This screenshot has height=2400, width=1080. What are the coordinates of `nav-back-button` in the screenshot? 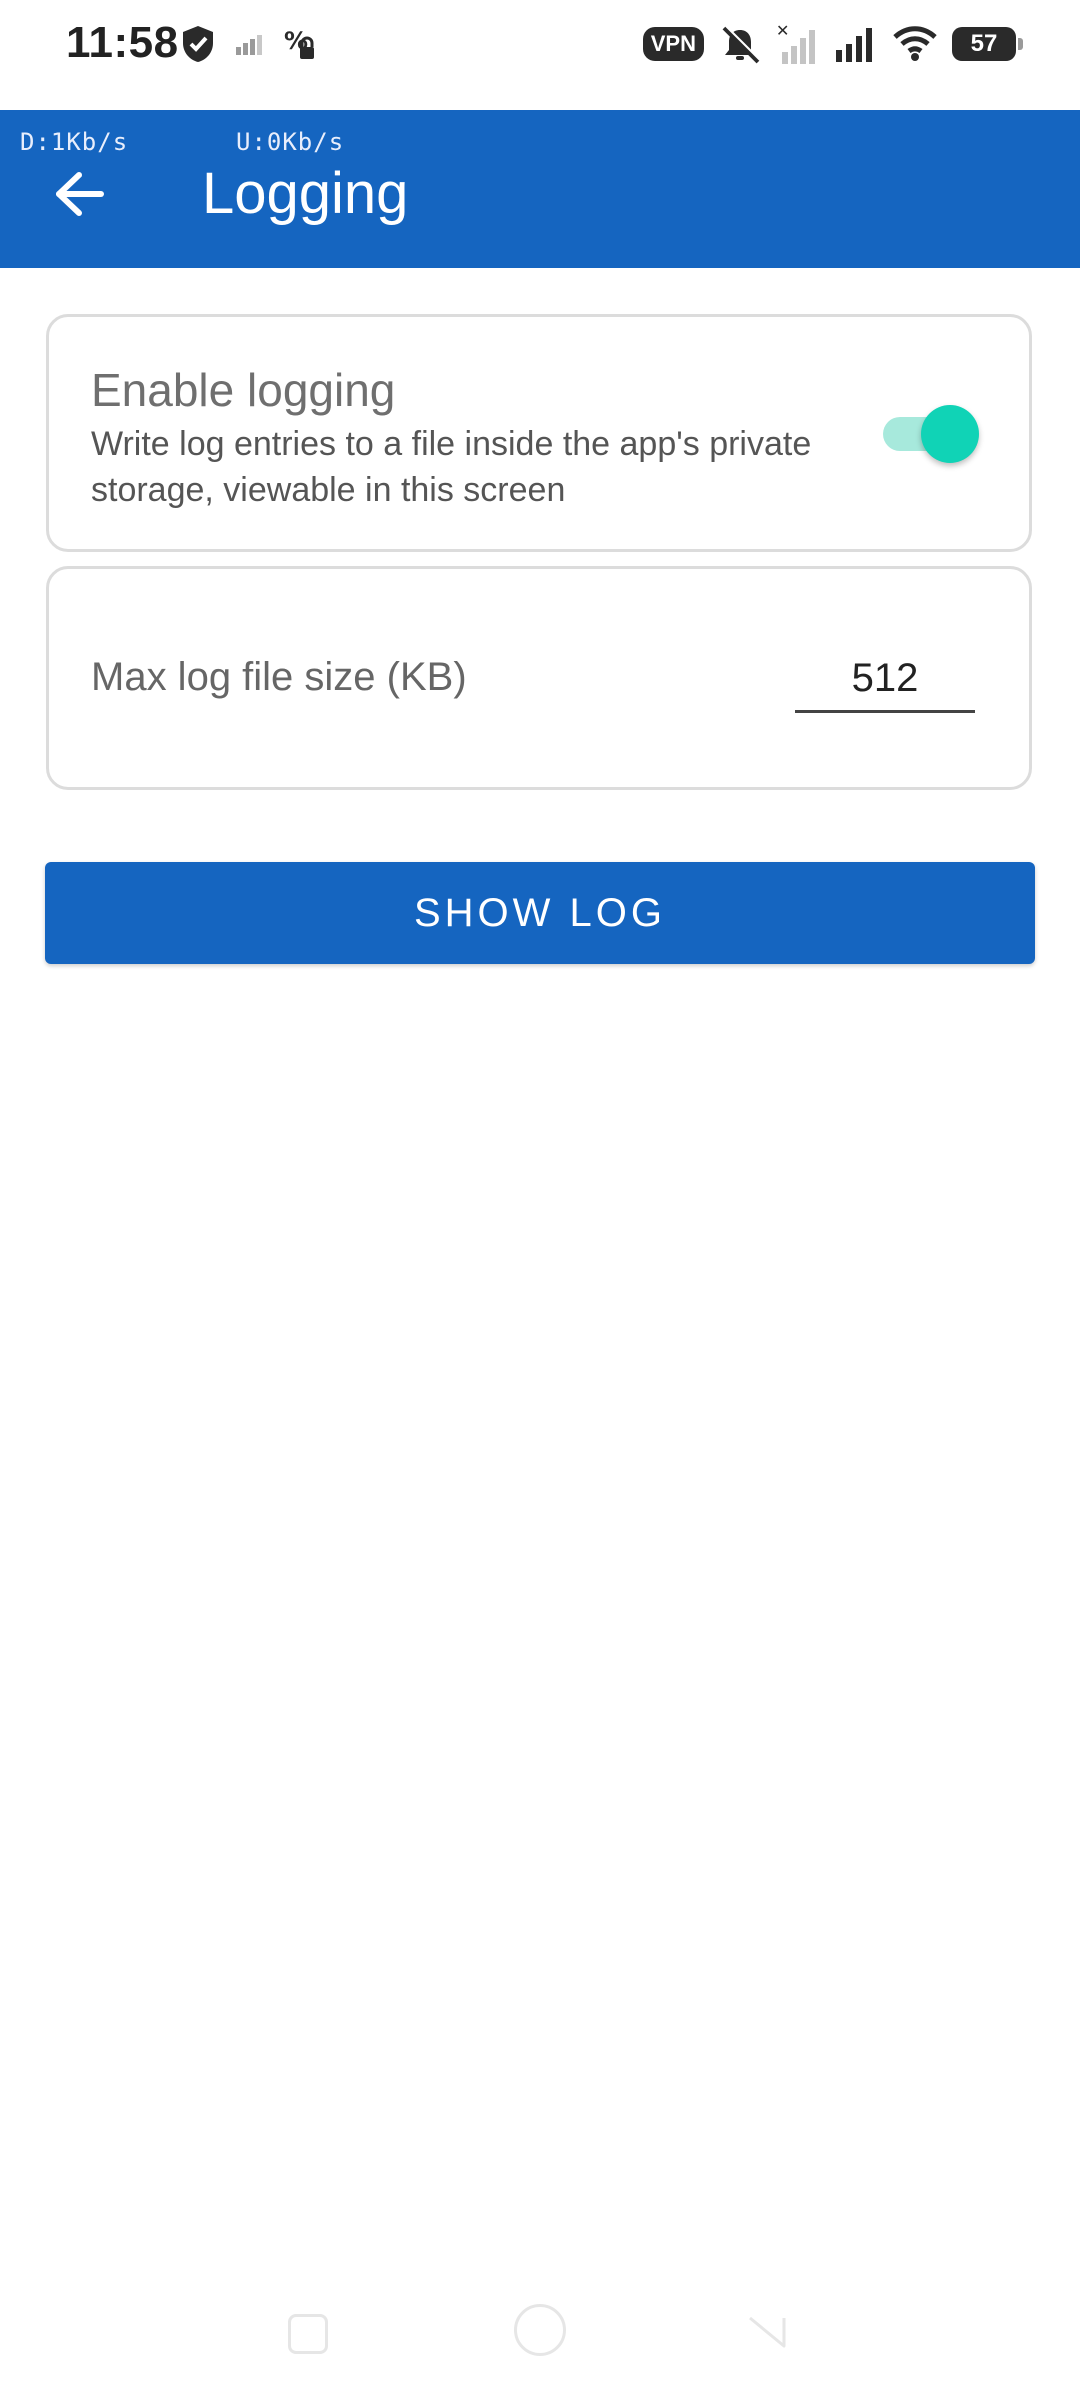 It's located at (767, 2331).